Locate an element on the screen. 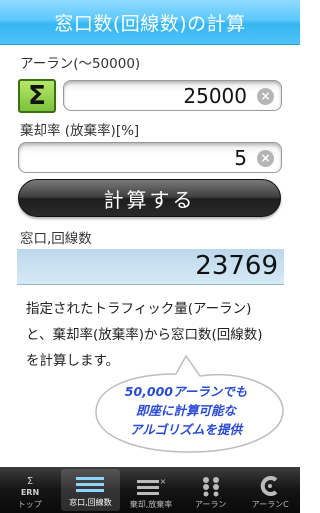  tab-top: Σ ERN トップ is located at coordinates (30, 490).